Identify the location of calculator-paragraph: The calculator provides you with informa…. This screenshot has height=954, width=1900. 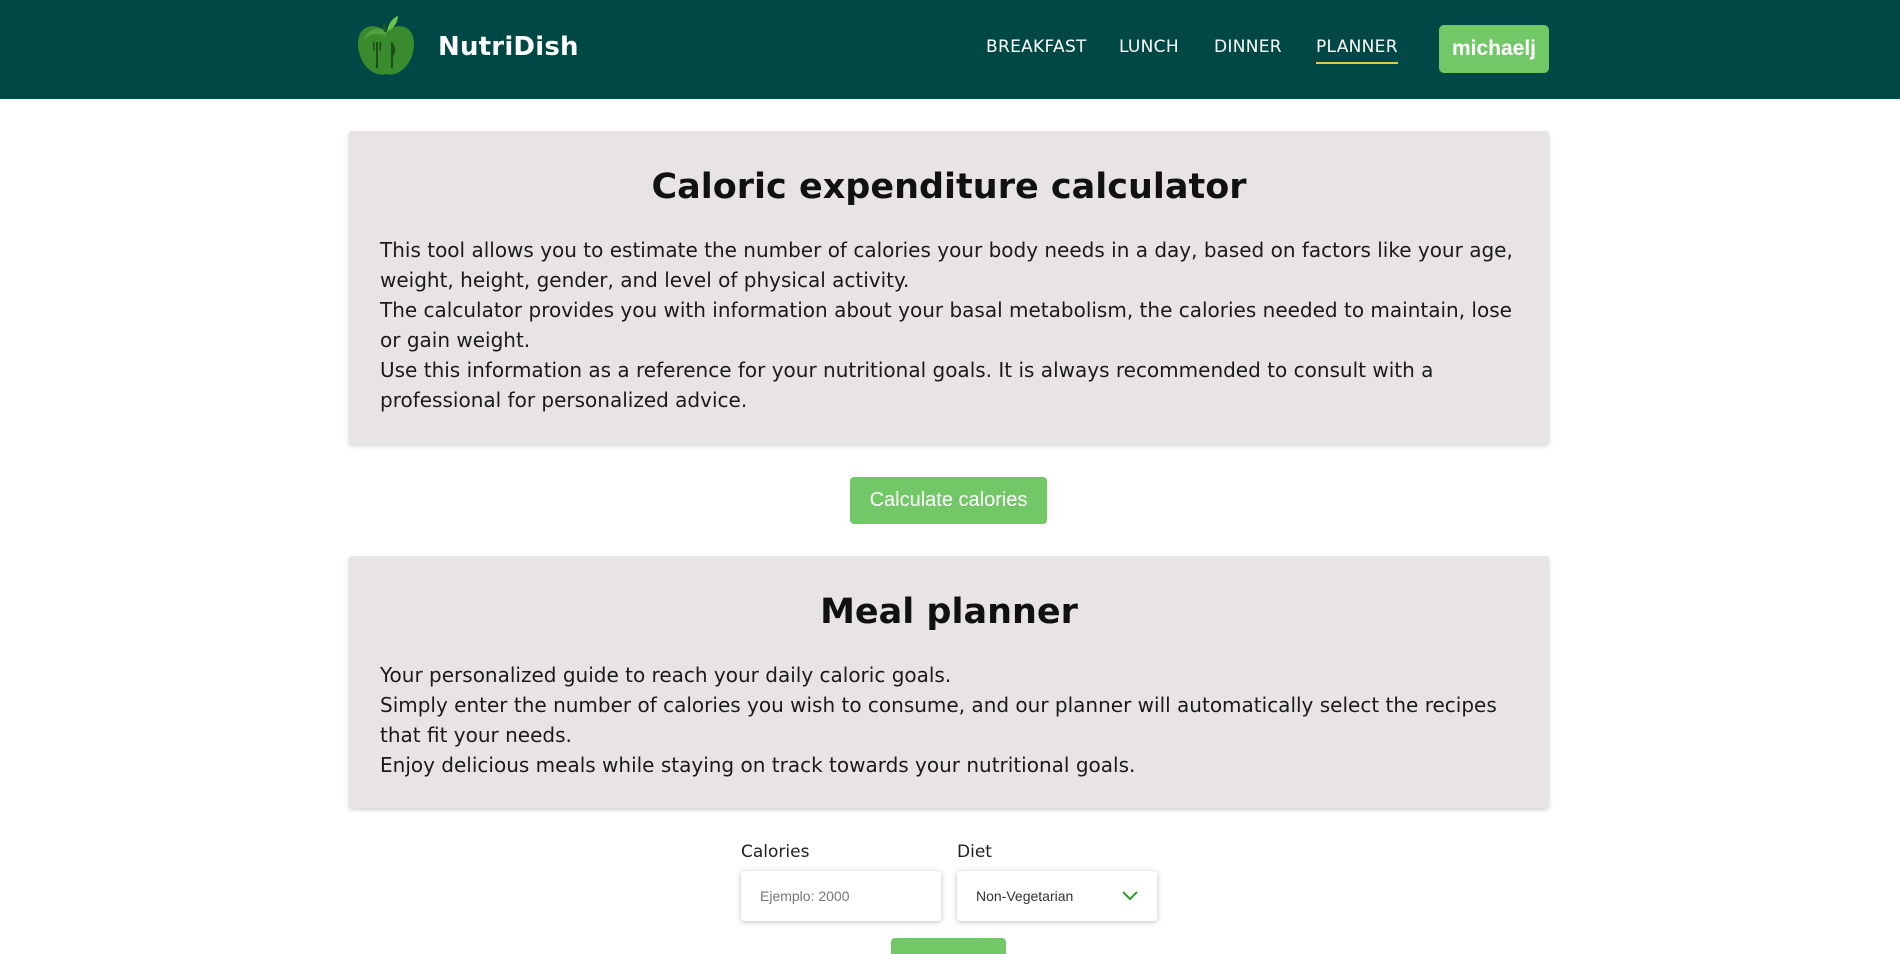
(946, 325).